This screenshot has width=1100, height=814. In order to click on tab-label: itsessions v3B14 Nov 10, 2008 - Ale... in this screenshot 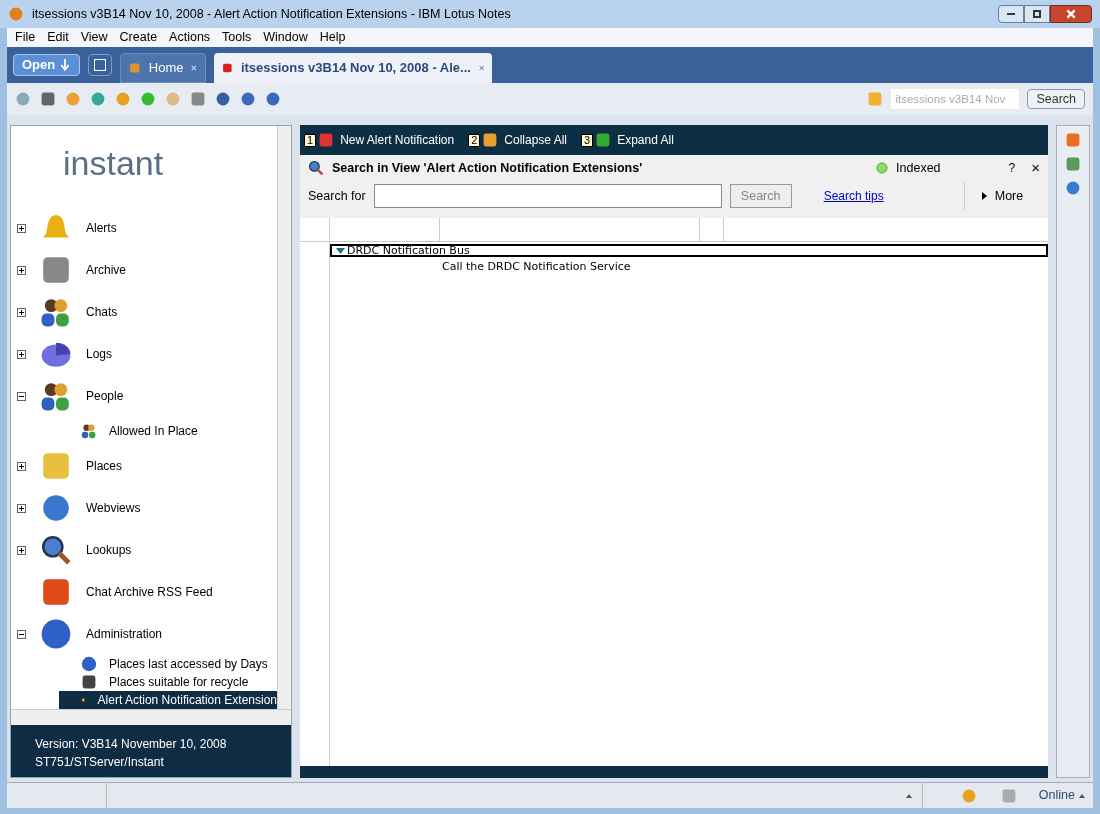, I will do `click(355, 68)`.